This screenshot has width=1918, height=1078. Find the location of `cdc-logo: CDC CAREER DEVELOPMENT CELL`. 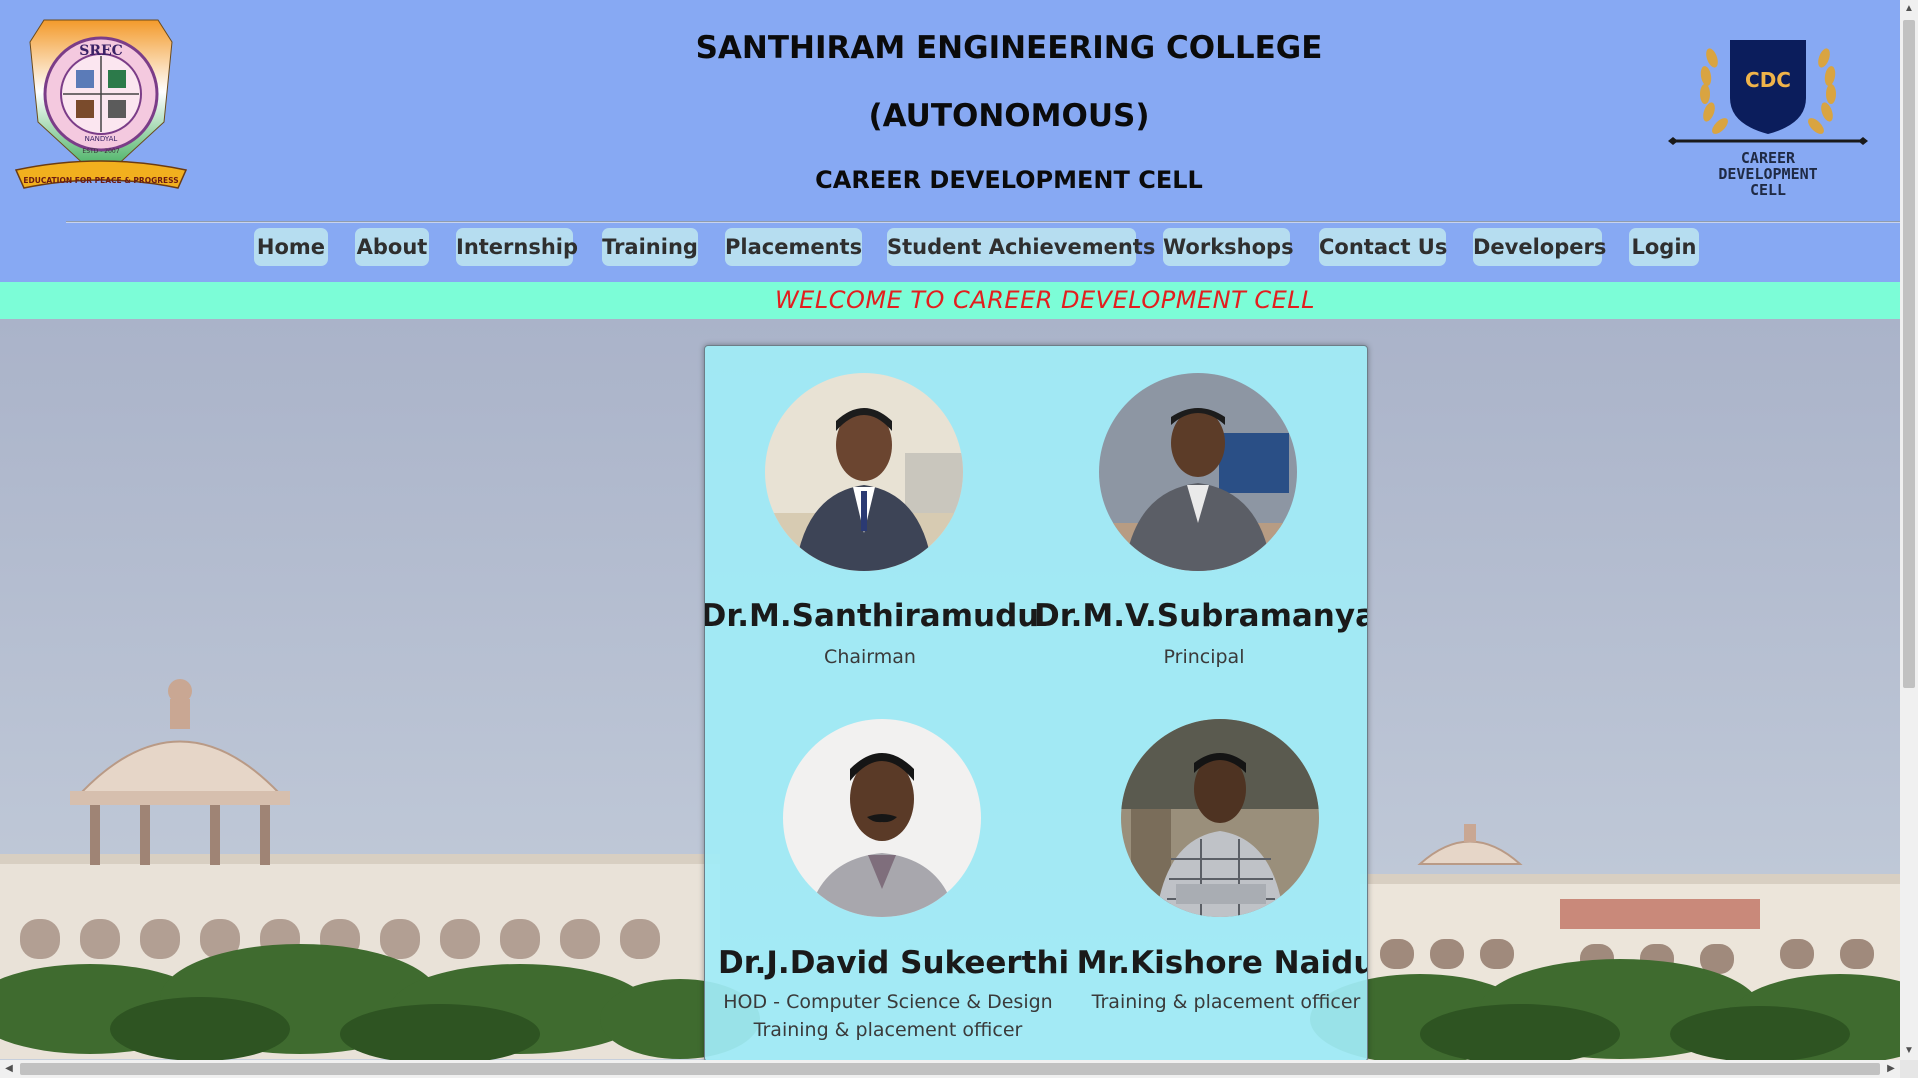

cdc-logo: CDC CAREER DEVELOPMENT CELL is located at coordinates (1768, 119).